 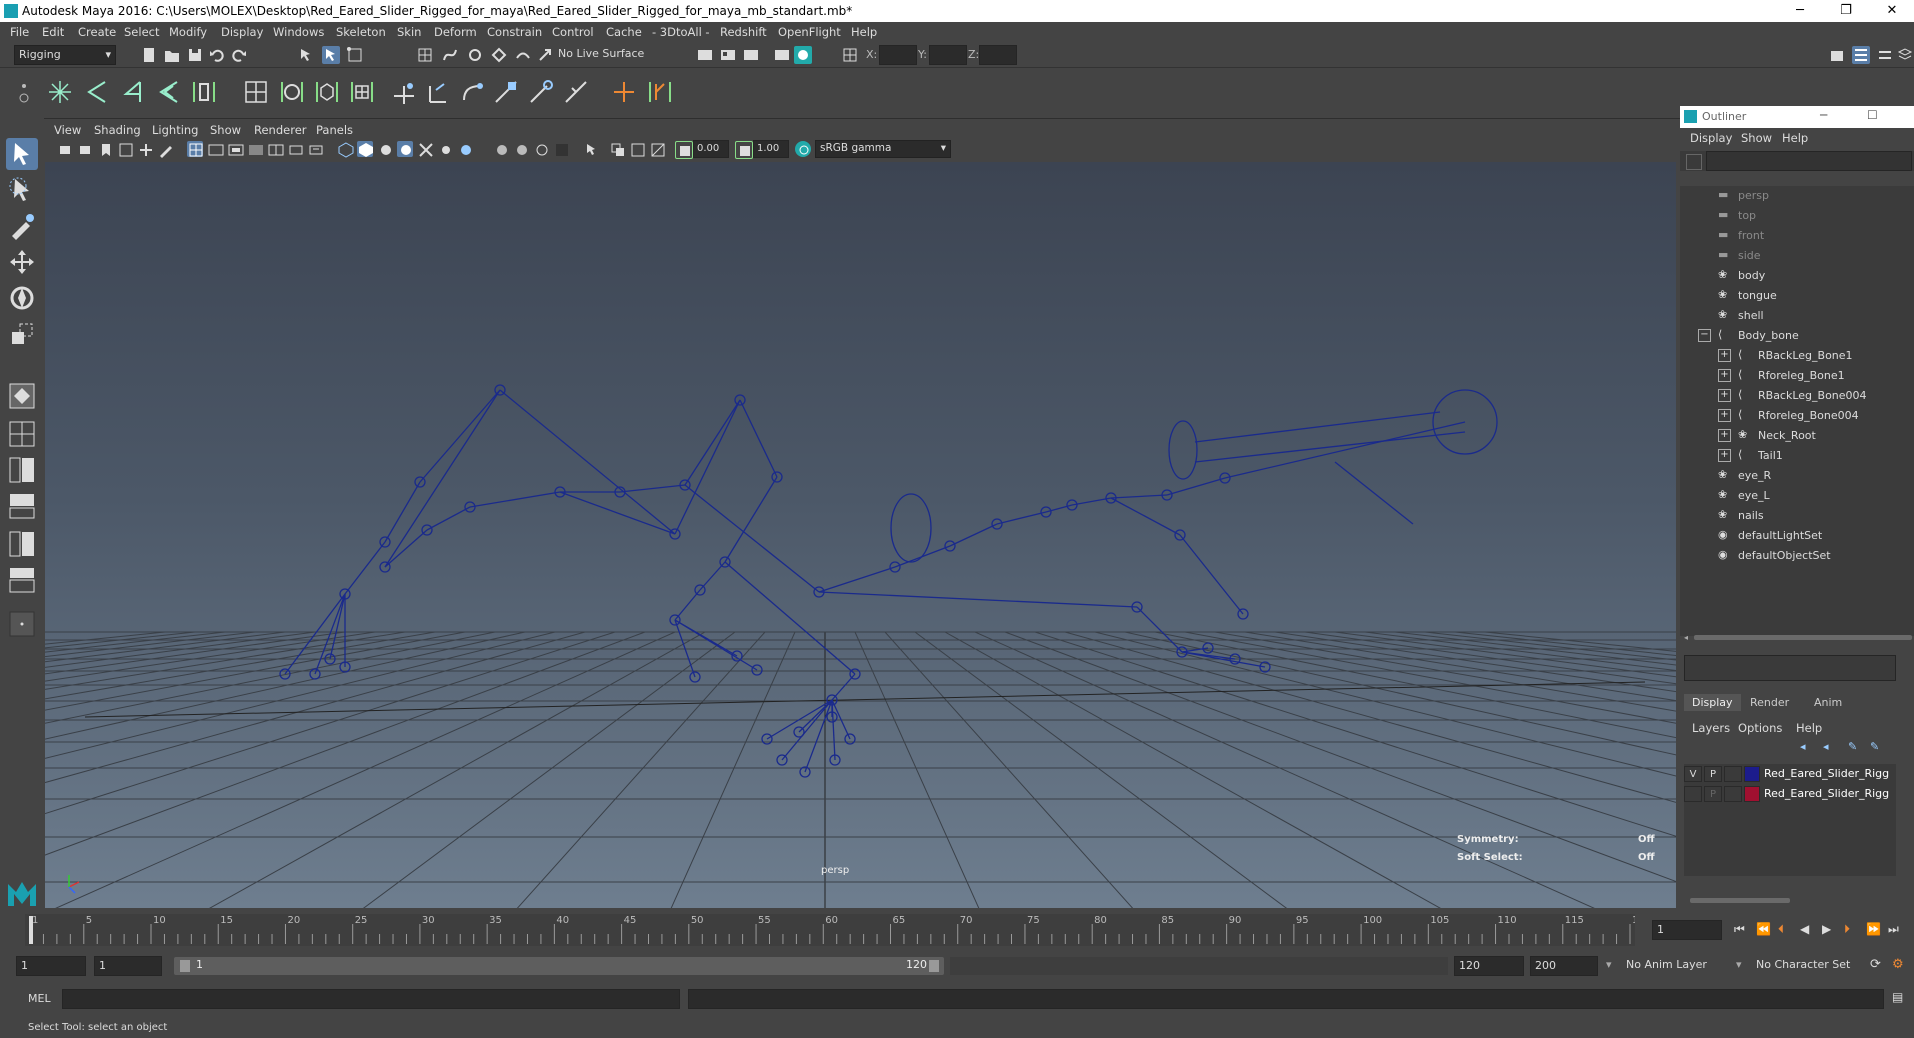 I want to click on menu-file: File, so click(x=19, y=32).